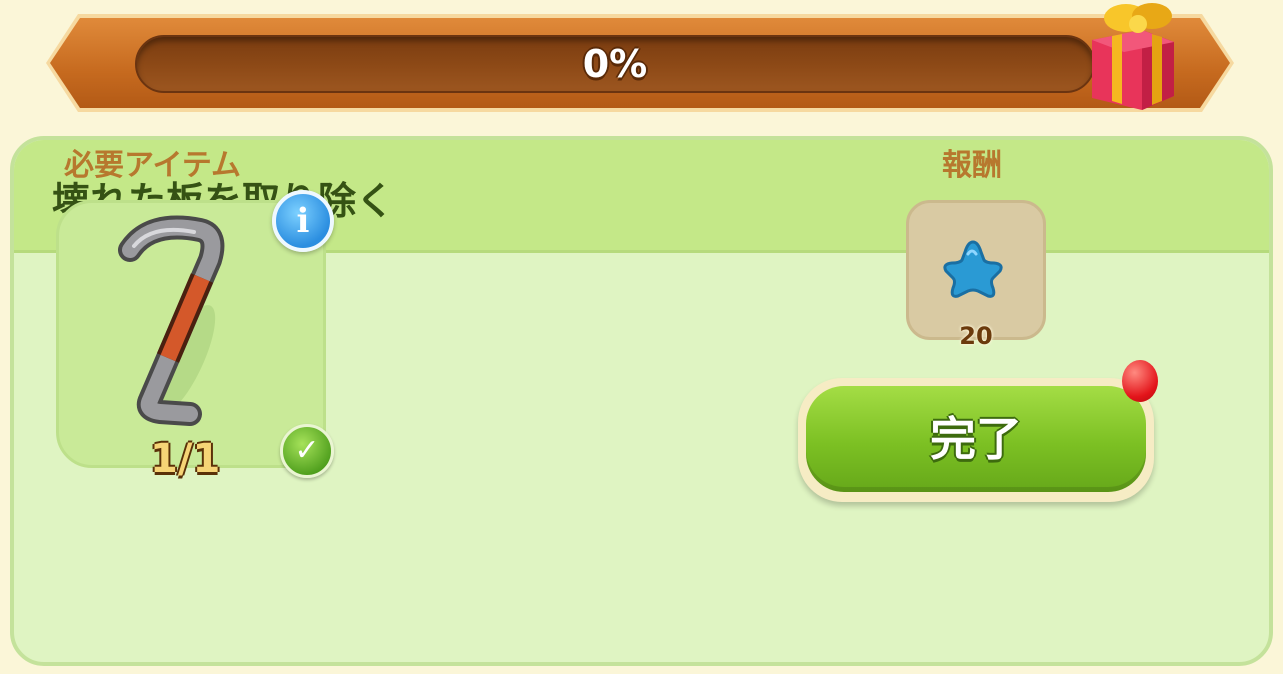 This screenshot has height=674, width=1283. I want to click on complete-button-face: 完了, so click(976, 439).